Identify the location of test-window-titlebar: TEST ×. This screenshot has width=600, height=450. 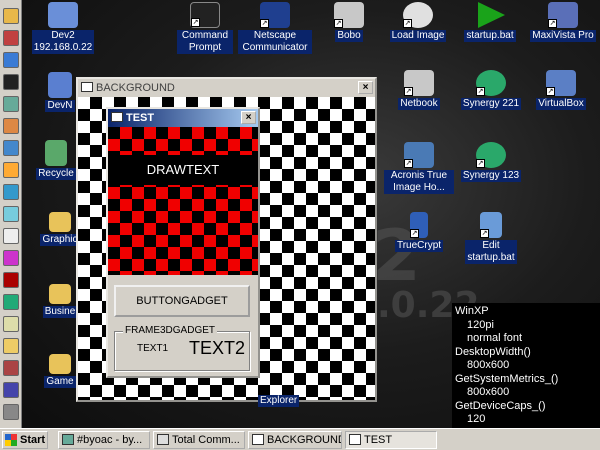
(183, 118).